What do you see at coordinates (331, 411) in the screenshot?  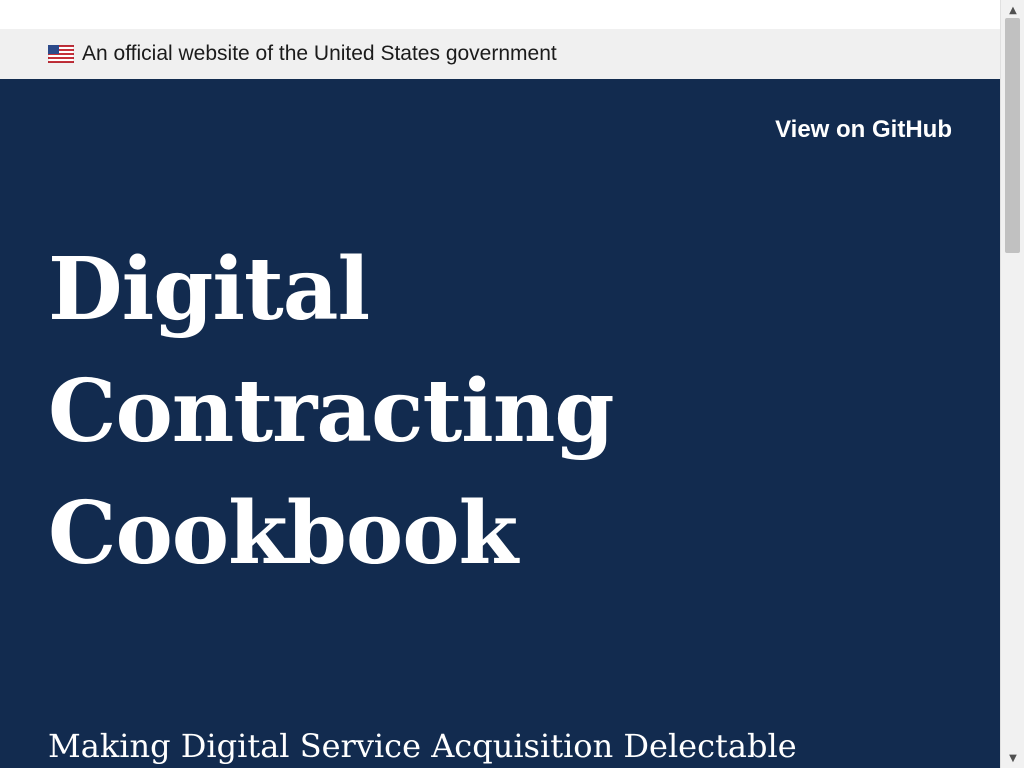 I see `title-line: Contracting` at bounding box center [331, 411].